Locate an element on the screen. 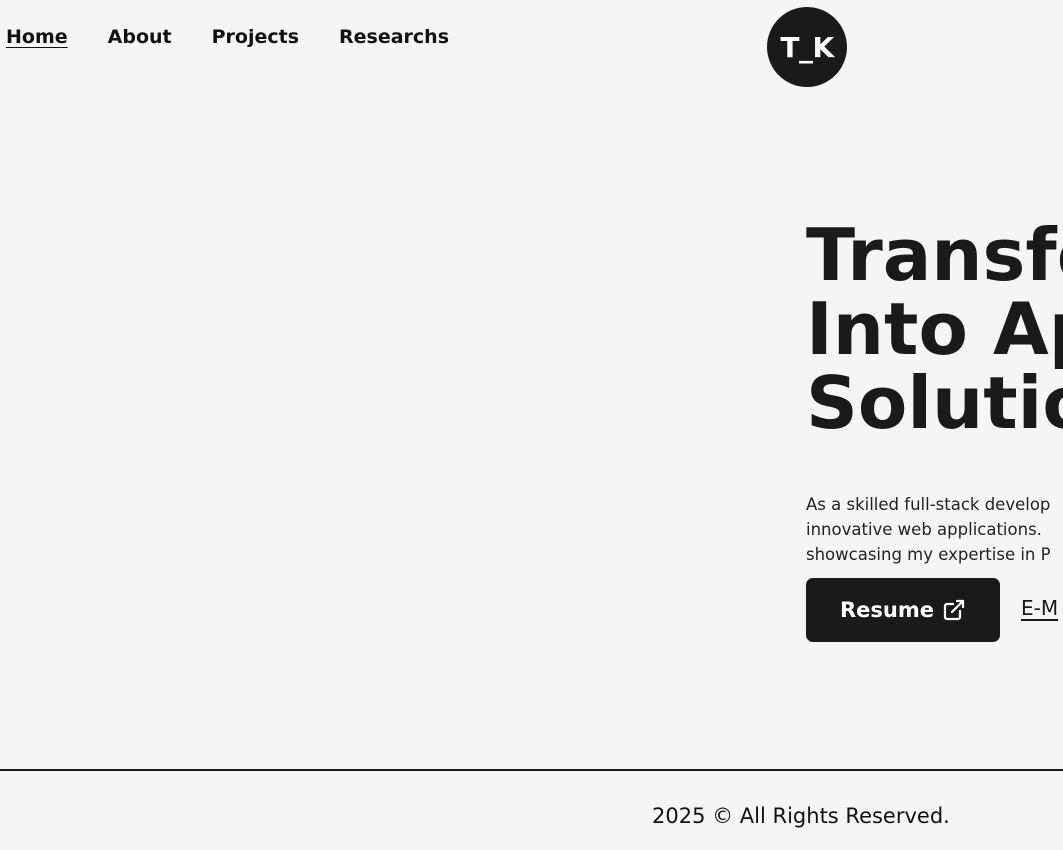  headline-line: Into Ap is located at coordinates (934, 329).